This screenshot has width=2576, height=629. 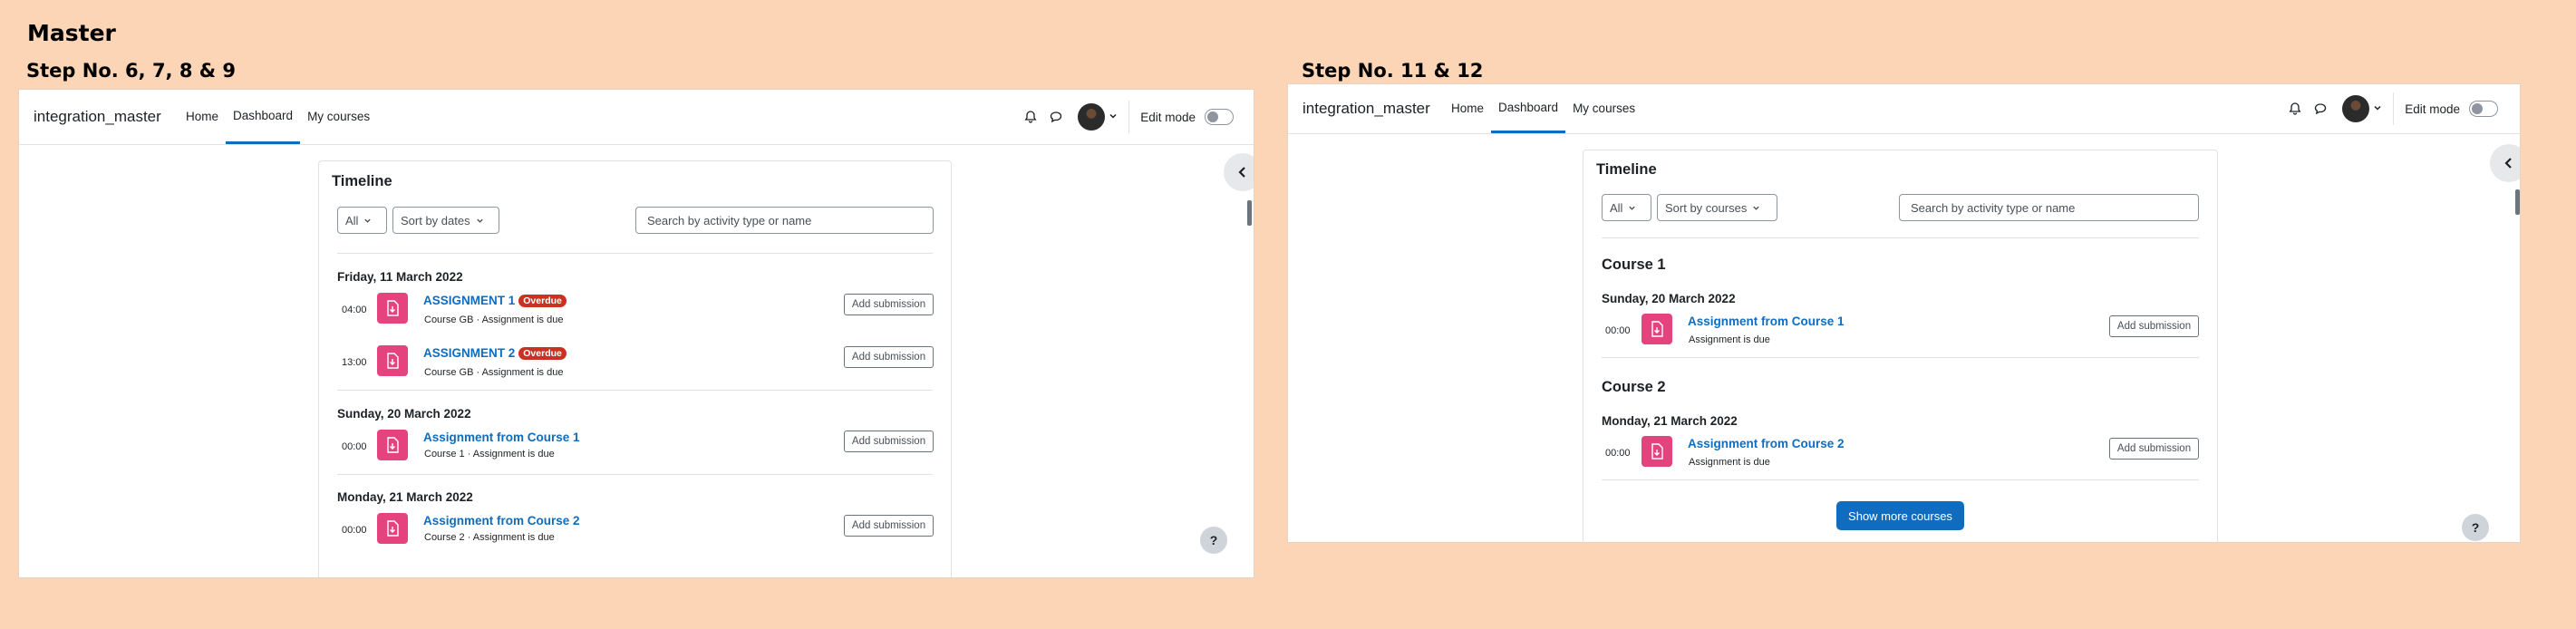 I want to click on show-more-courses-button: Show more courses, so click(x=1900, y=516).